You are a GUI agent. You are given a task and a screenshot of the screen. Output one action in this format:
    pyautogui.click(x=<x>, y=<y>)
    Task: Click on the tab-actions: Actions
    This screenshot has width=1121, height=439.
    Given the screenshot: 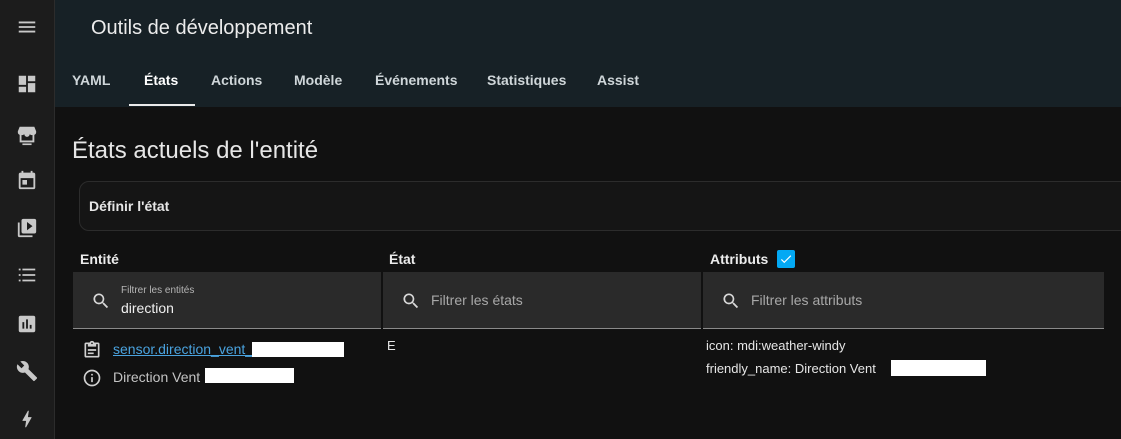 What is the action you would take?
    pyautogui.click(x=236, y=80)
    